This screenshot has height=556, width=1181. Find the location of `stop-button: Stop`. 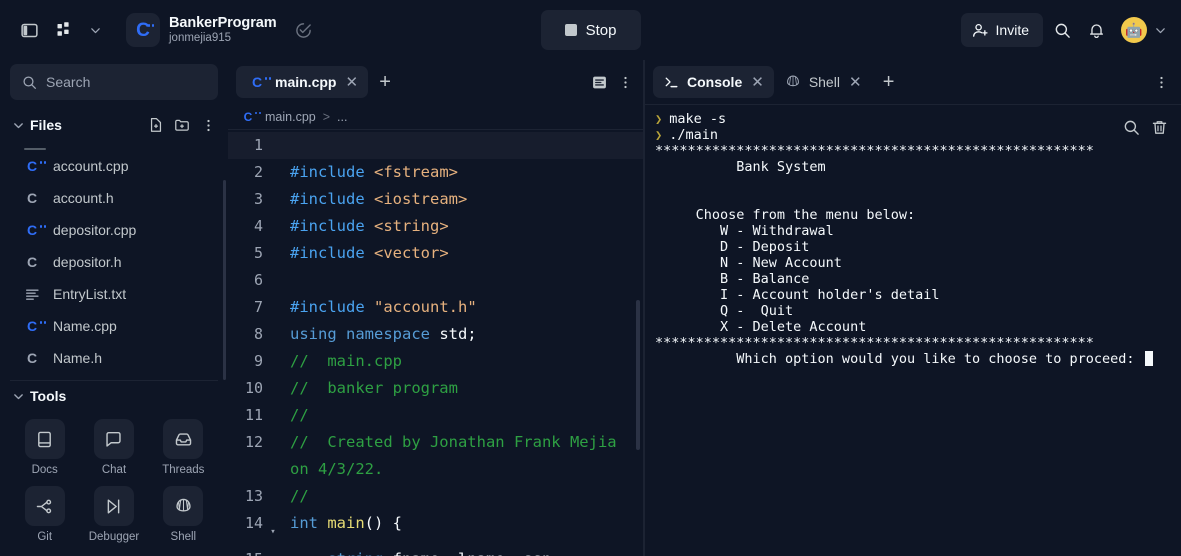

stop-button: Stop is located at coordinates (590, 30).